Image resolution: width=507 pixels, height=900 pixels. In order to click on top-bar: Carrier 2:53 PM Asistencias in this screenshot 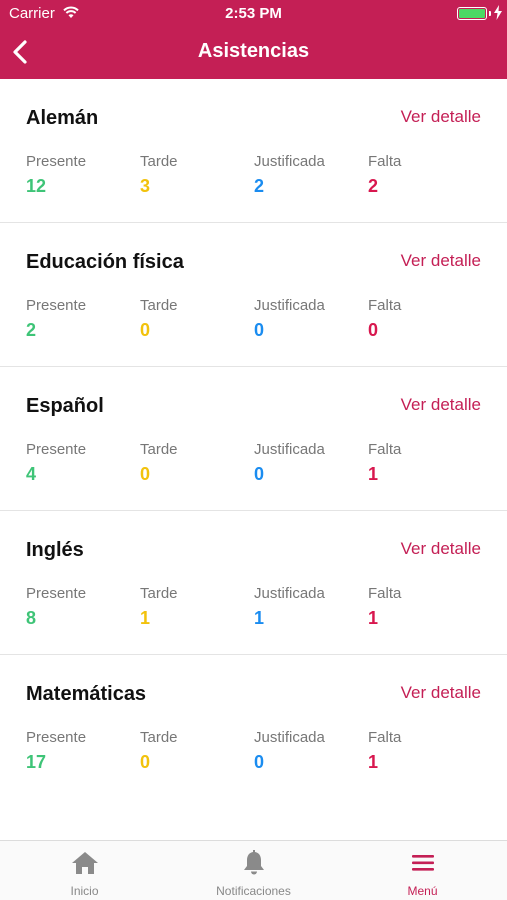, I will do `click(253, 39)`.